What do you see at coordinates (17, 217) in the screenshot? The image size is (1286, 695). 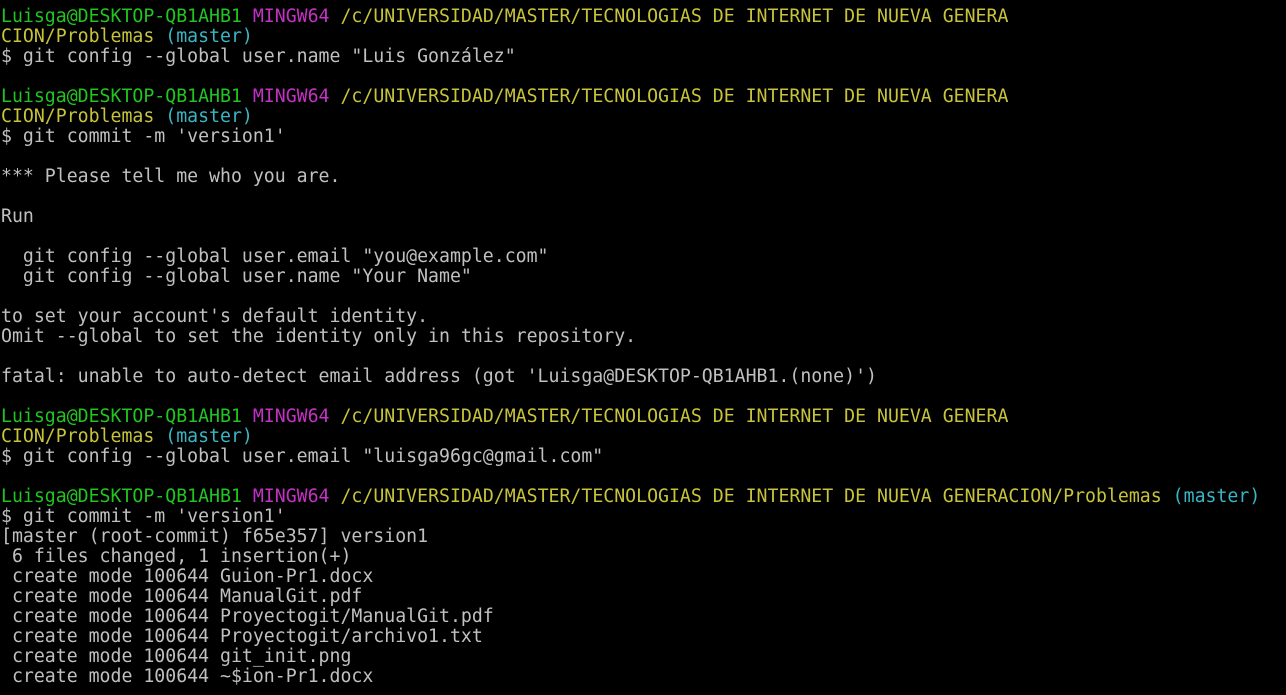 I see `terminal-text: Run` at bounding box center [17, 217].